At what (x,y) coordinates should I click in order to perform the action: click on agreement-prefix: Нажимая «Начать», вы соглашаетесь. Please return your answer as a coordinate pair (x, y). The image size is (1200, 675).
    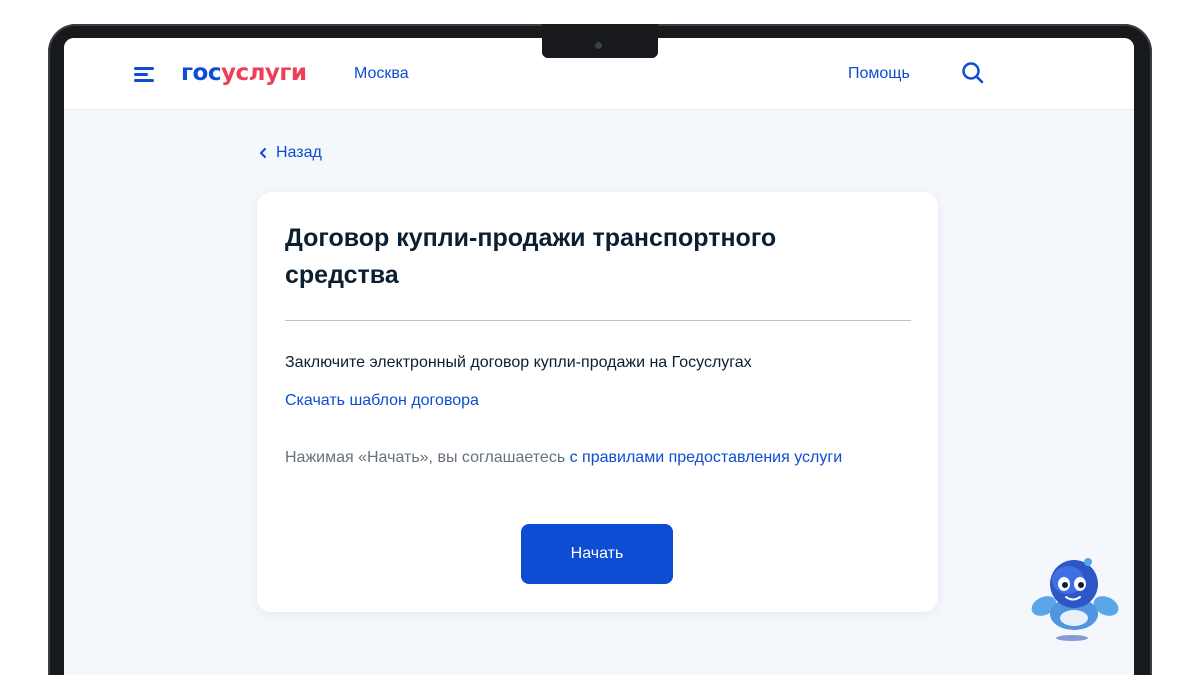
    Looking at the image, I should click on (427, 457).